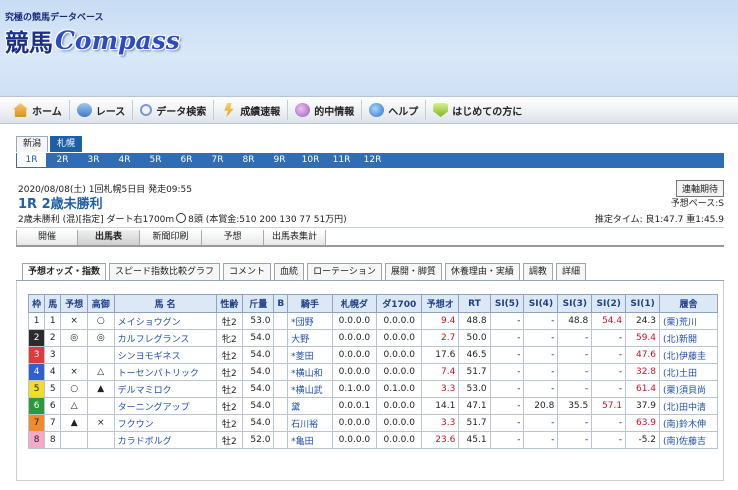  What do you see at coordinates (233, 237) in the screenshot?
I see `sub-tab-yoso: 予想` at bounding box center [233, 237].